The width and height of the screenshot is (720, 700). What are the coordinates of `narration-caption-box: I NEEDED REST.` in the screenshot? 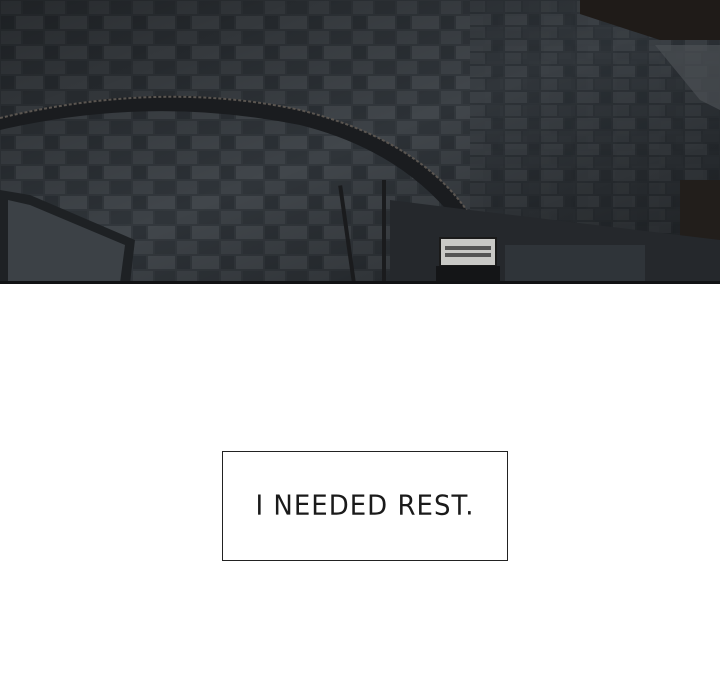 It's located at (365, 506).